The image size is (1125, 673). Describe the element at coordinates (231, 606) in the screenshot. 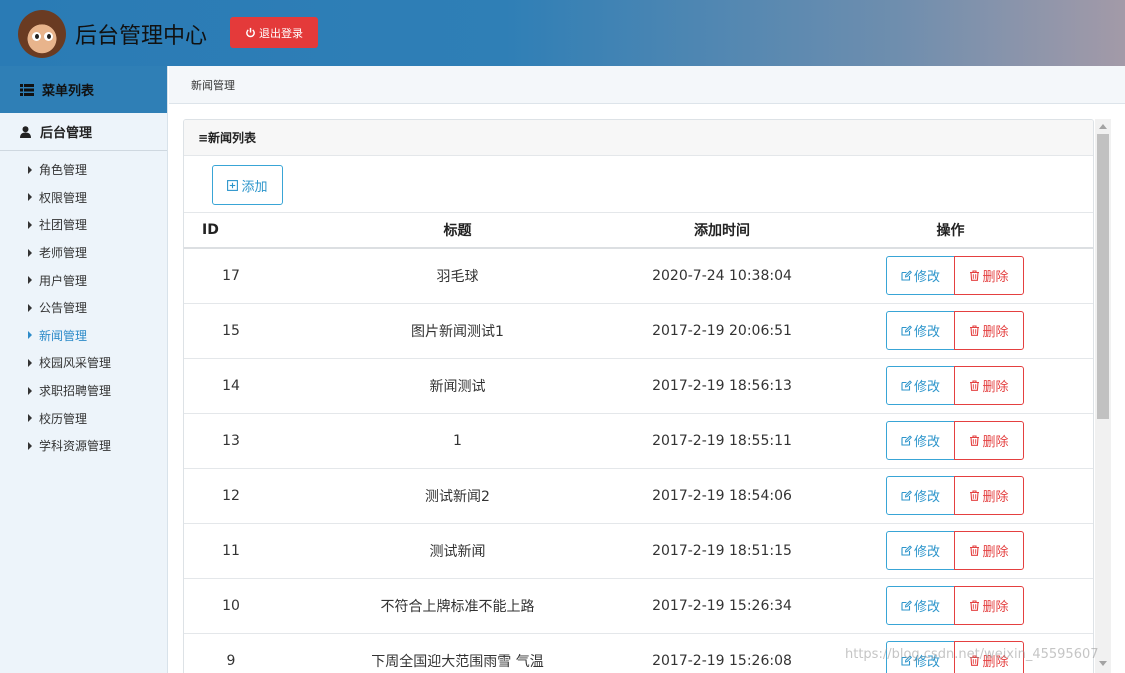

I see `cell-id: 10` at that location.